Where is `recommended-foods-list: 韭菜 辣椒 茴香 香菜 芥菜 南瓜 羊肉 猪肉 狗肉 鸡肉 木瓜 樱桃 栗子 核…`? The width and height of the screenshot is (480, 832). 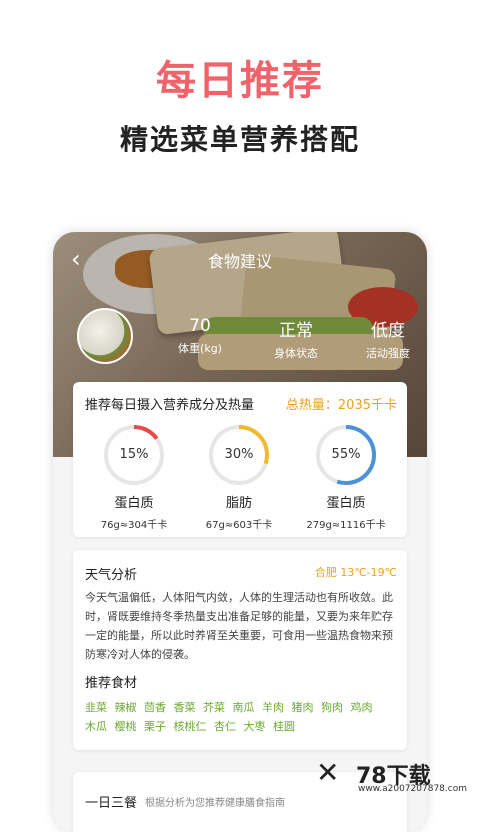 recommended-foods-list: 韭菜 辣椒 茴香 香菜 芥菜 南瓜 羊肉 猪肉 狗肉 鸡肉 木瓜 樱桃 栗子 核… is located at coordinates (235, 717).